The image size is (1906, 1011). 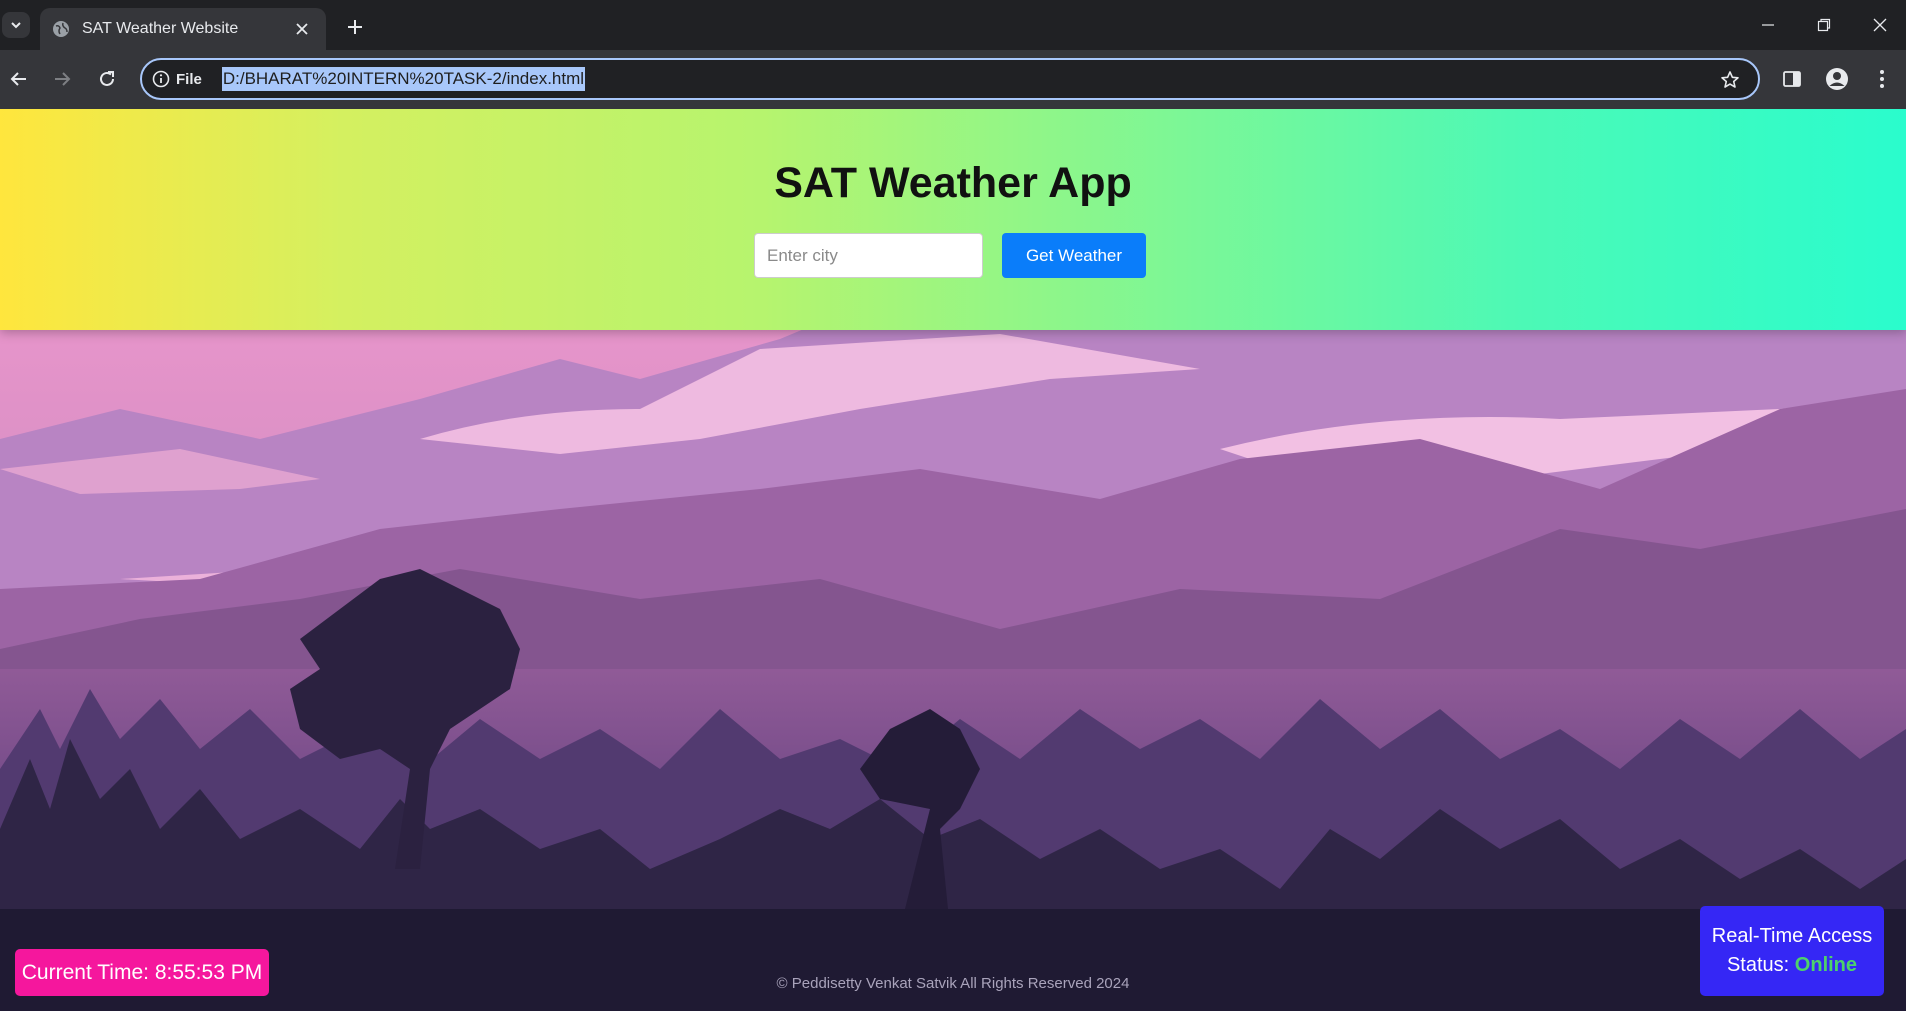 I want to click on minimize-button, so click(x=1768, y=25).